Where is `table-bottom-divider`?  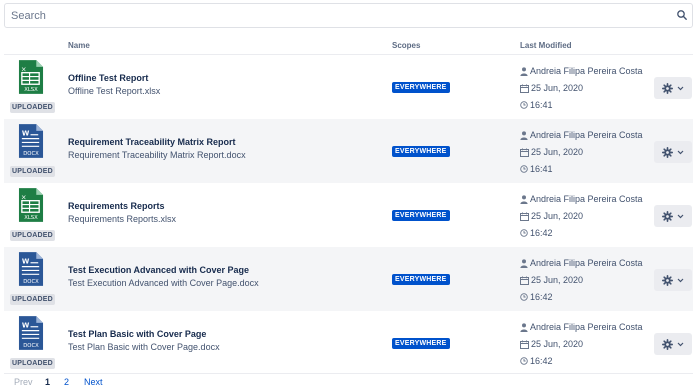 table-bottom-divider is located at coordinates (348, 373).